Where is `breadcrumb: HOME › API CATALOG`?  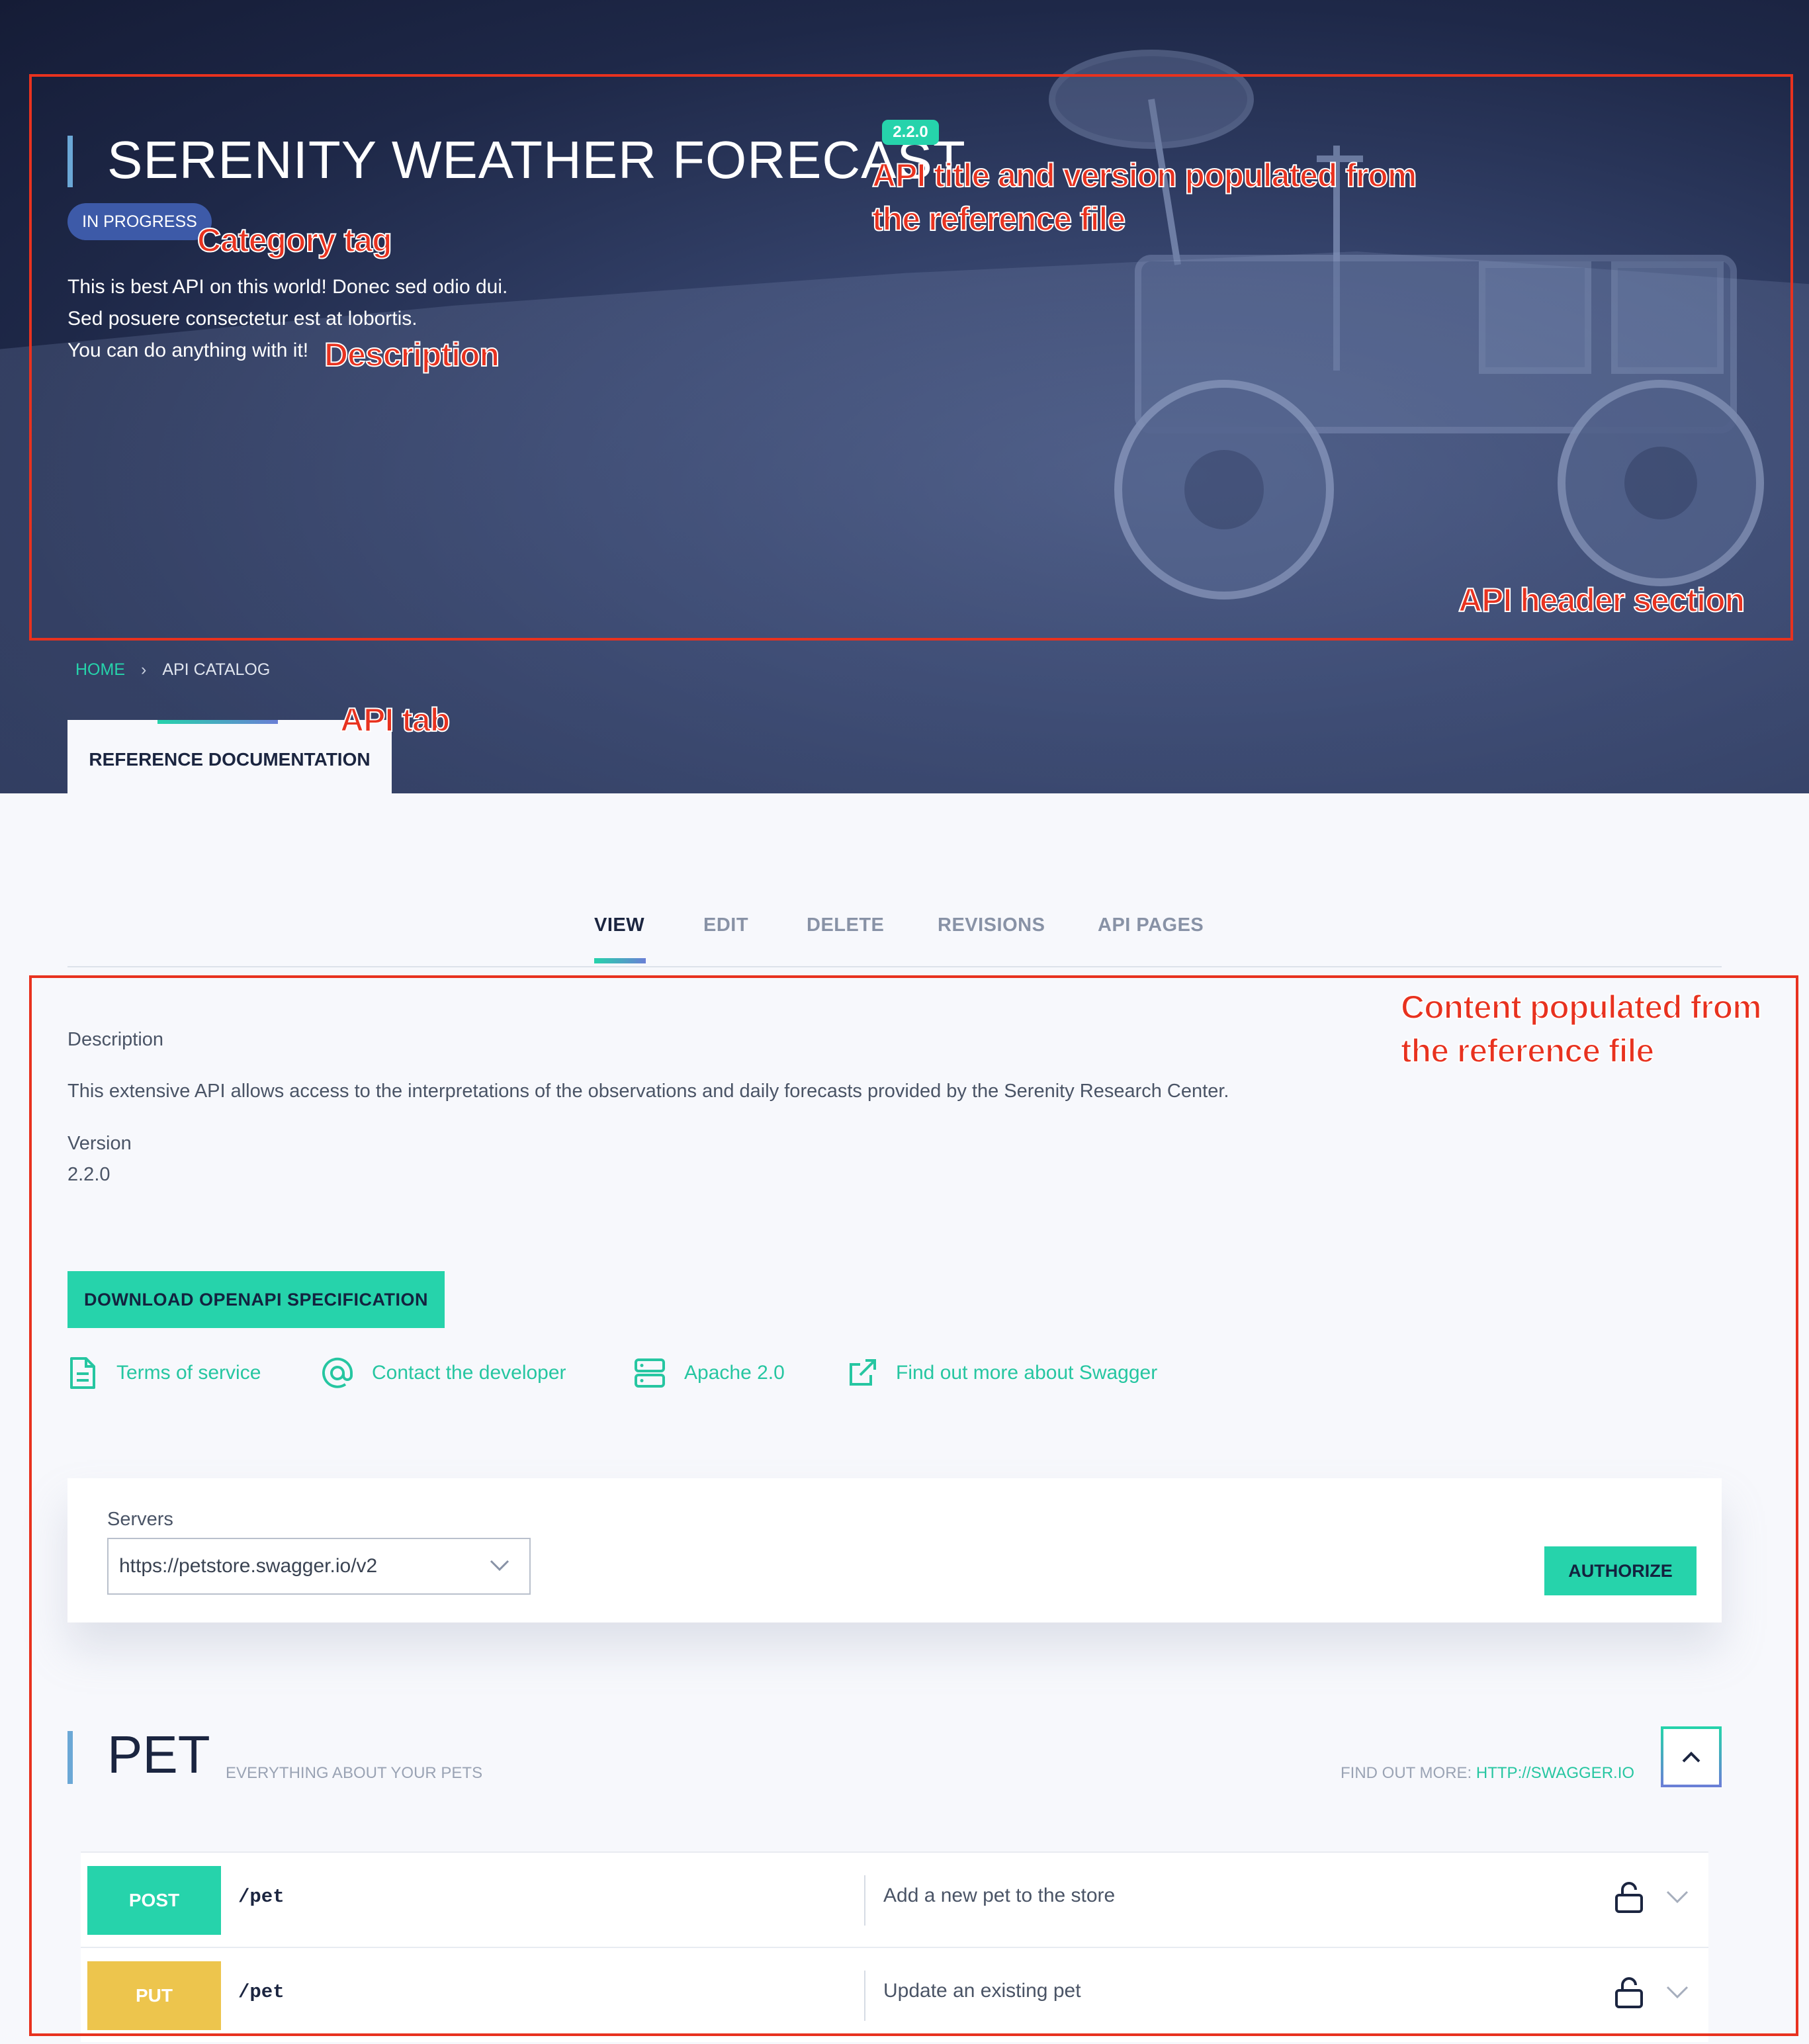 breadcrumb: HOME › API CATALOG is located at coordinates (172, 670).